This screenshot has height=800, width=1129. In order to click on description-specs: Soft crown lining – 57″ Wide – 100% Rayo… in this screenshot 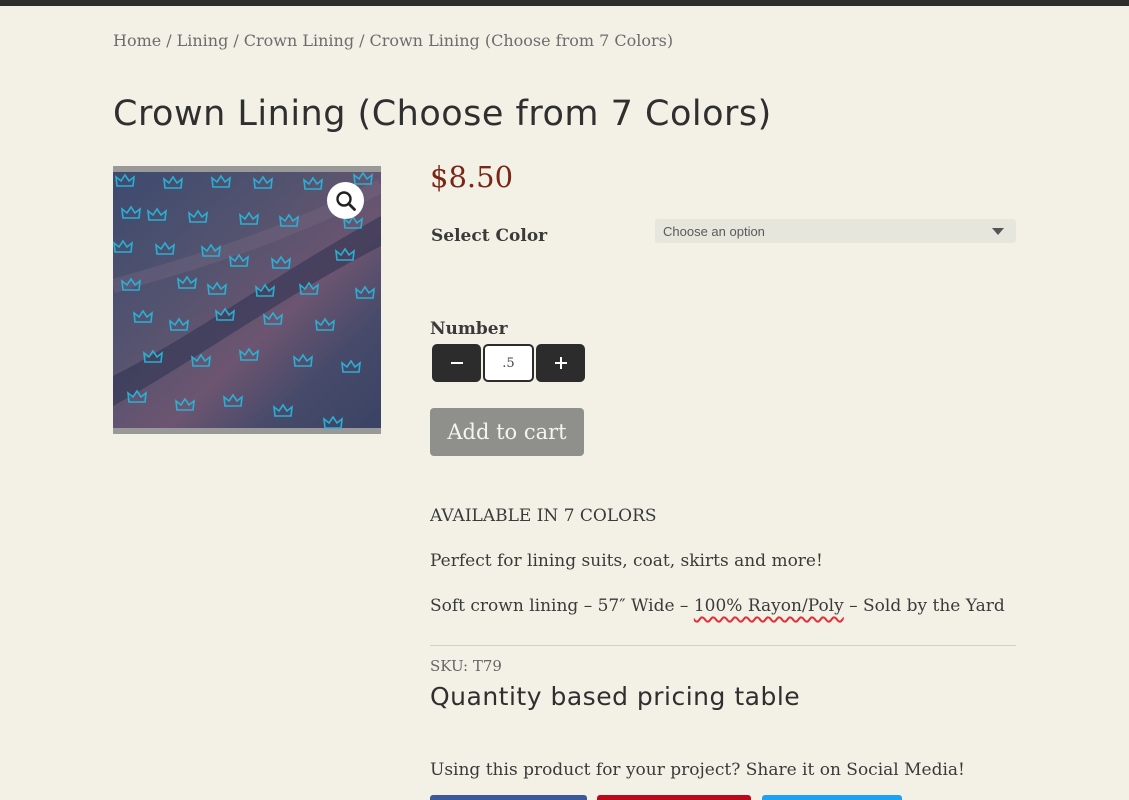, I will do `click(717, 606)`.